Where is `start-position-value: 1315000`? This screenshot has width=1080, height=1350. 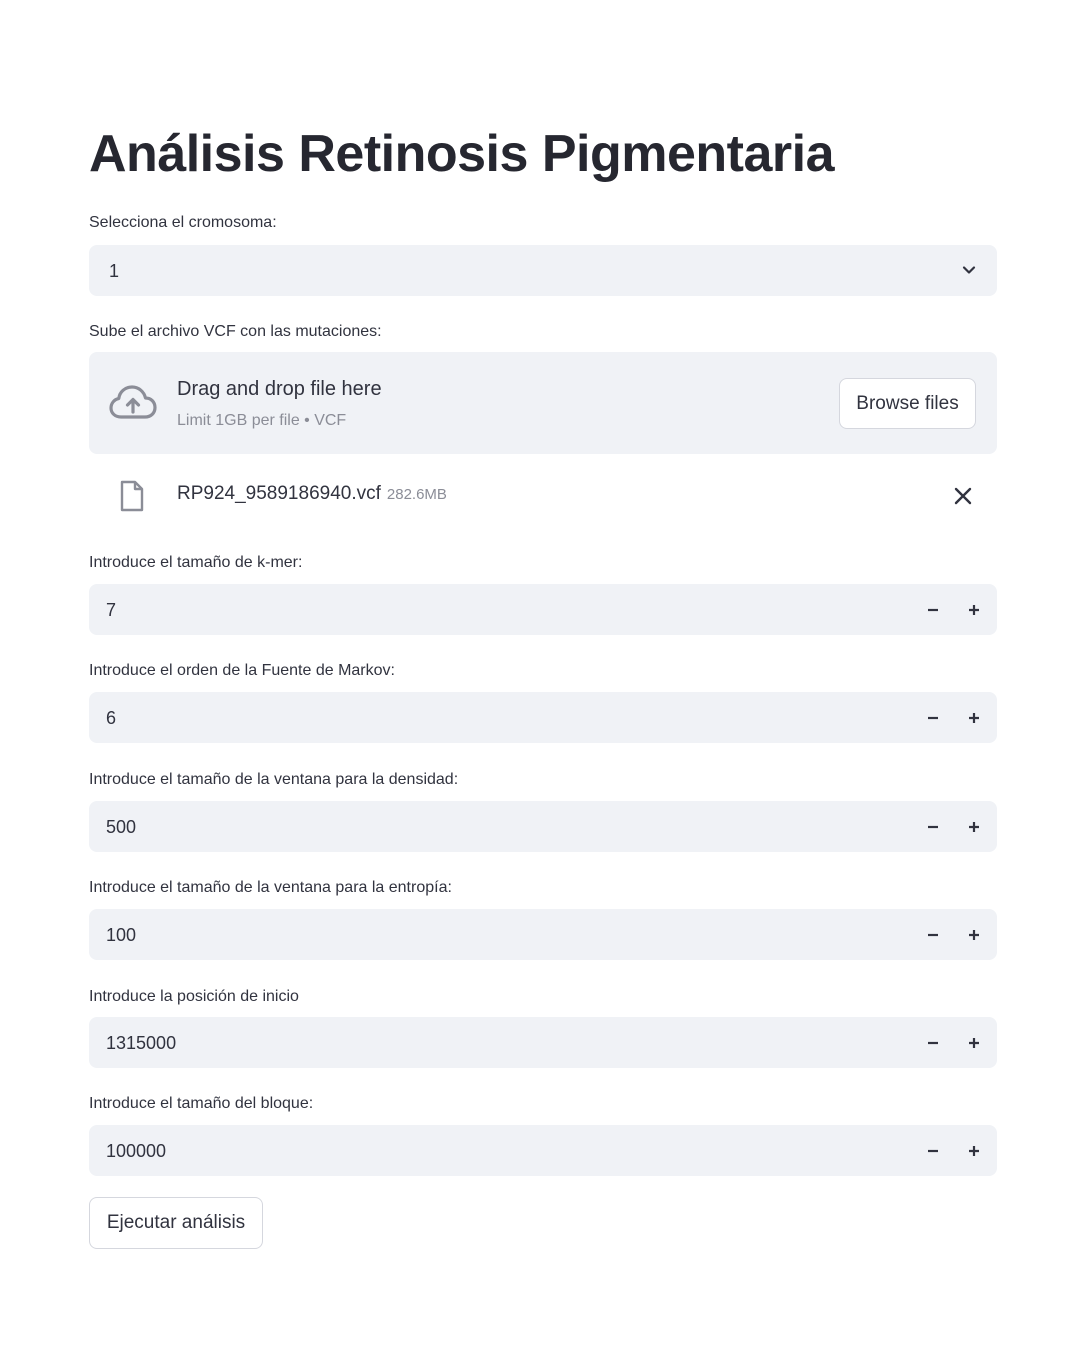
start-position-value: 1315000 is located at coordinates (141, 1043).